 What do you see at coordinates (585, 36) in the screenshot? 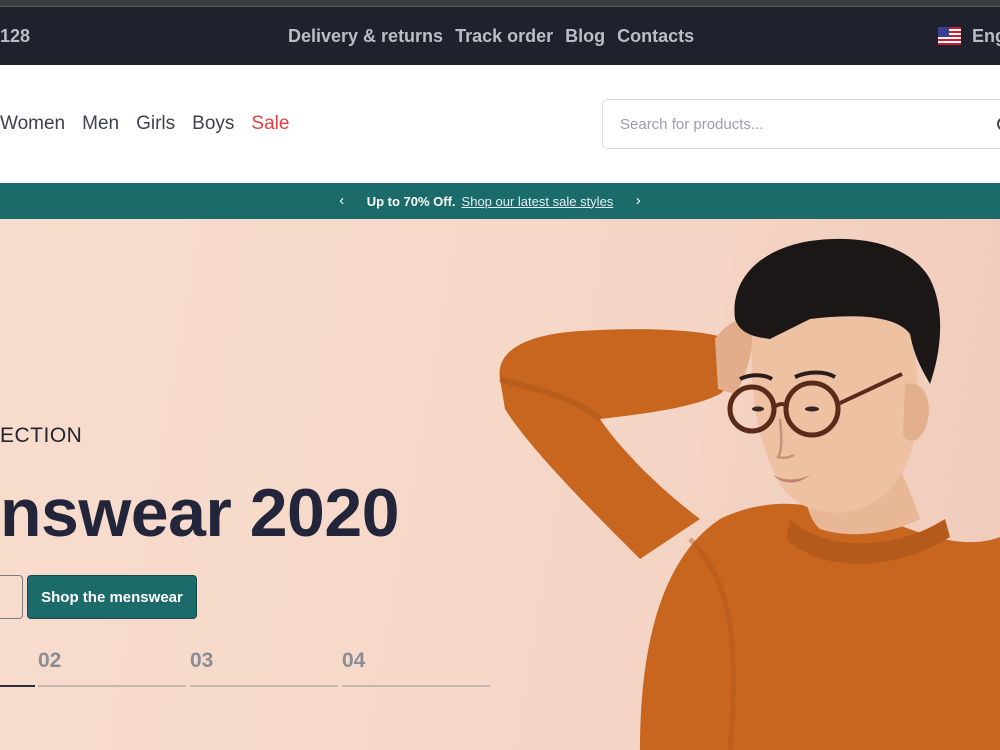
I see `blog-link: Blog` at bounding box center [585, 36].